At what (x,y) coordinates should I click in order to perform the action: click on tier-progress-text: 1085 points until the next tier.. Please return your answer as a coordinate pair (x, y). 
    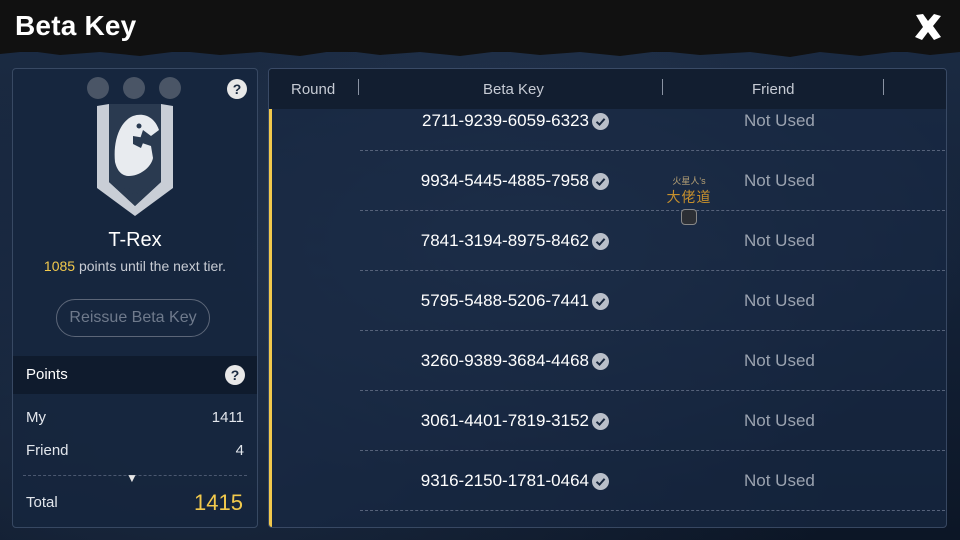
    Looking at the image, I should click on (135, 266).